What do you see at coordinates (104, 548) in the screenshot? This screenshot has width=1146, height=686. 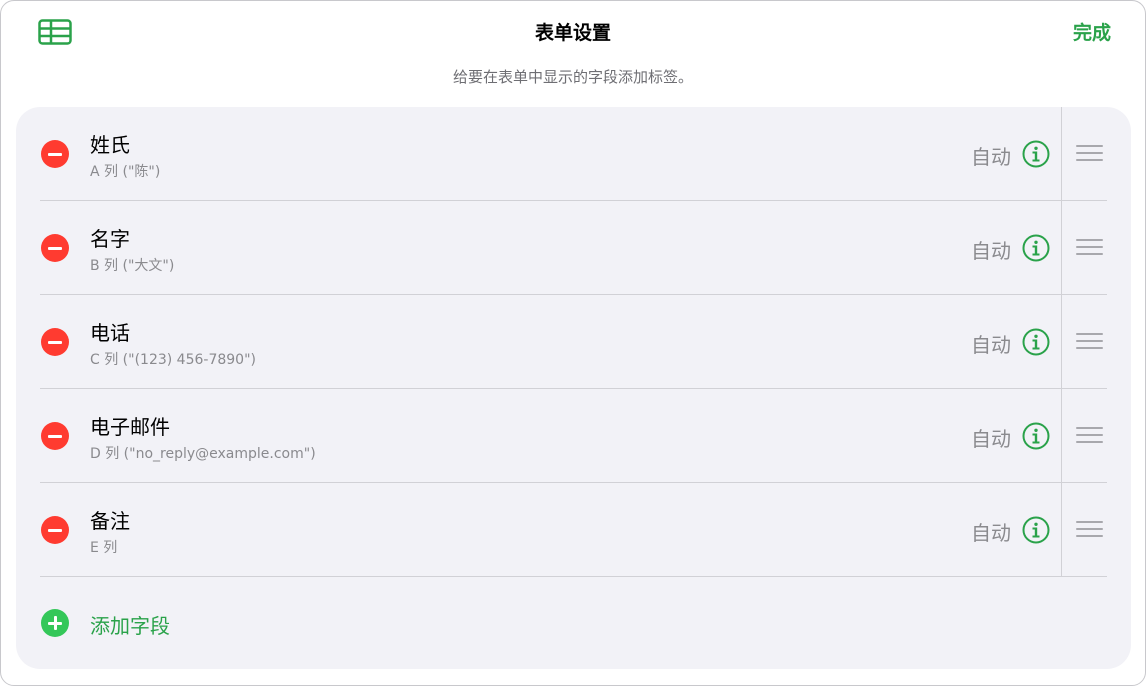 I see `field-source: E 列` at bounding box center [104, 548].